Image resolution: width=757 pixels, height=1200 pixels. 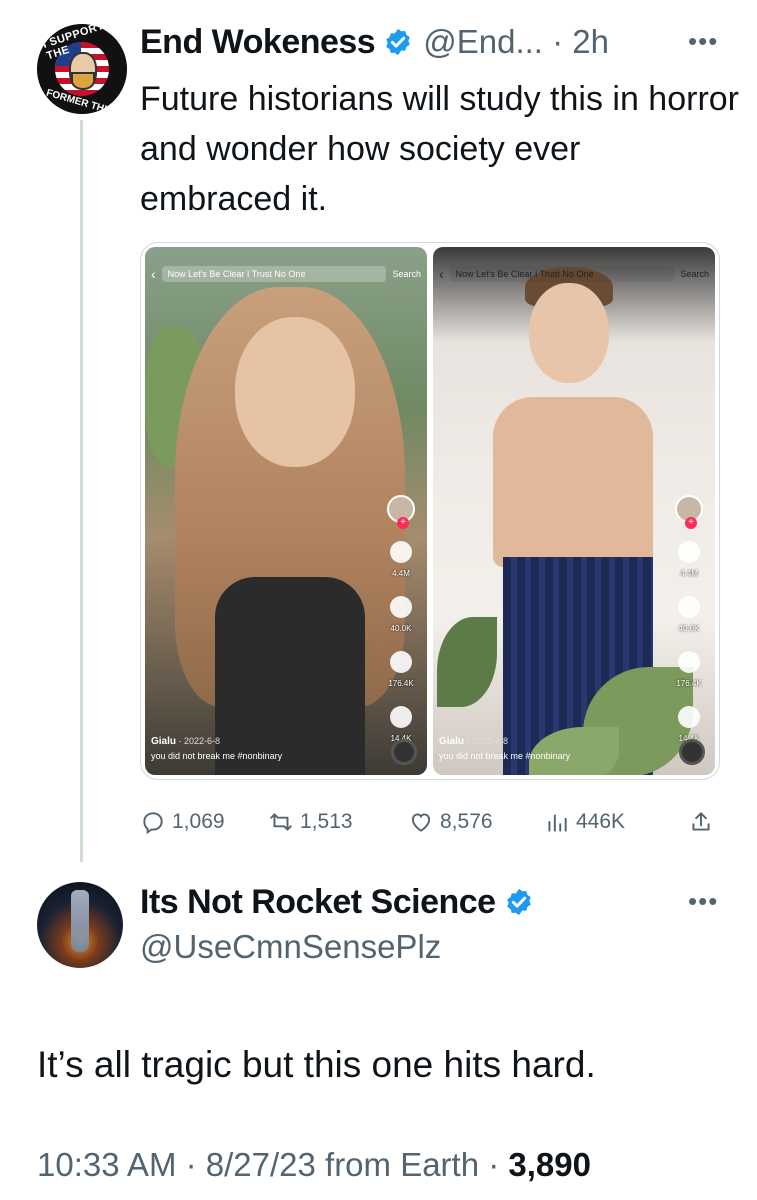 What do you see at coordinates (281, 822) in the screenshot?
I see `retweet-icon` at bounding box center [281, 822].